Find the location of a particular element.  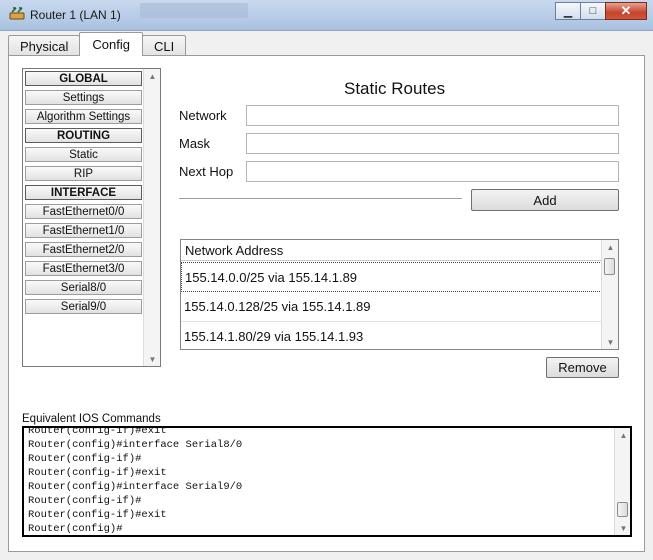

tab-cli: CLI is located at coordinates (164, 45).